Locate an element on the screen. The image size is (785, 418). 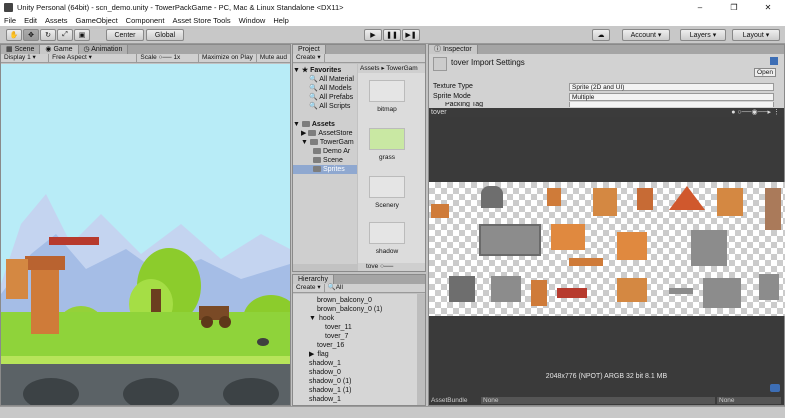
help-icon is located at coordinates (774, 61).